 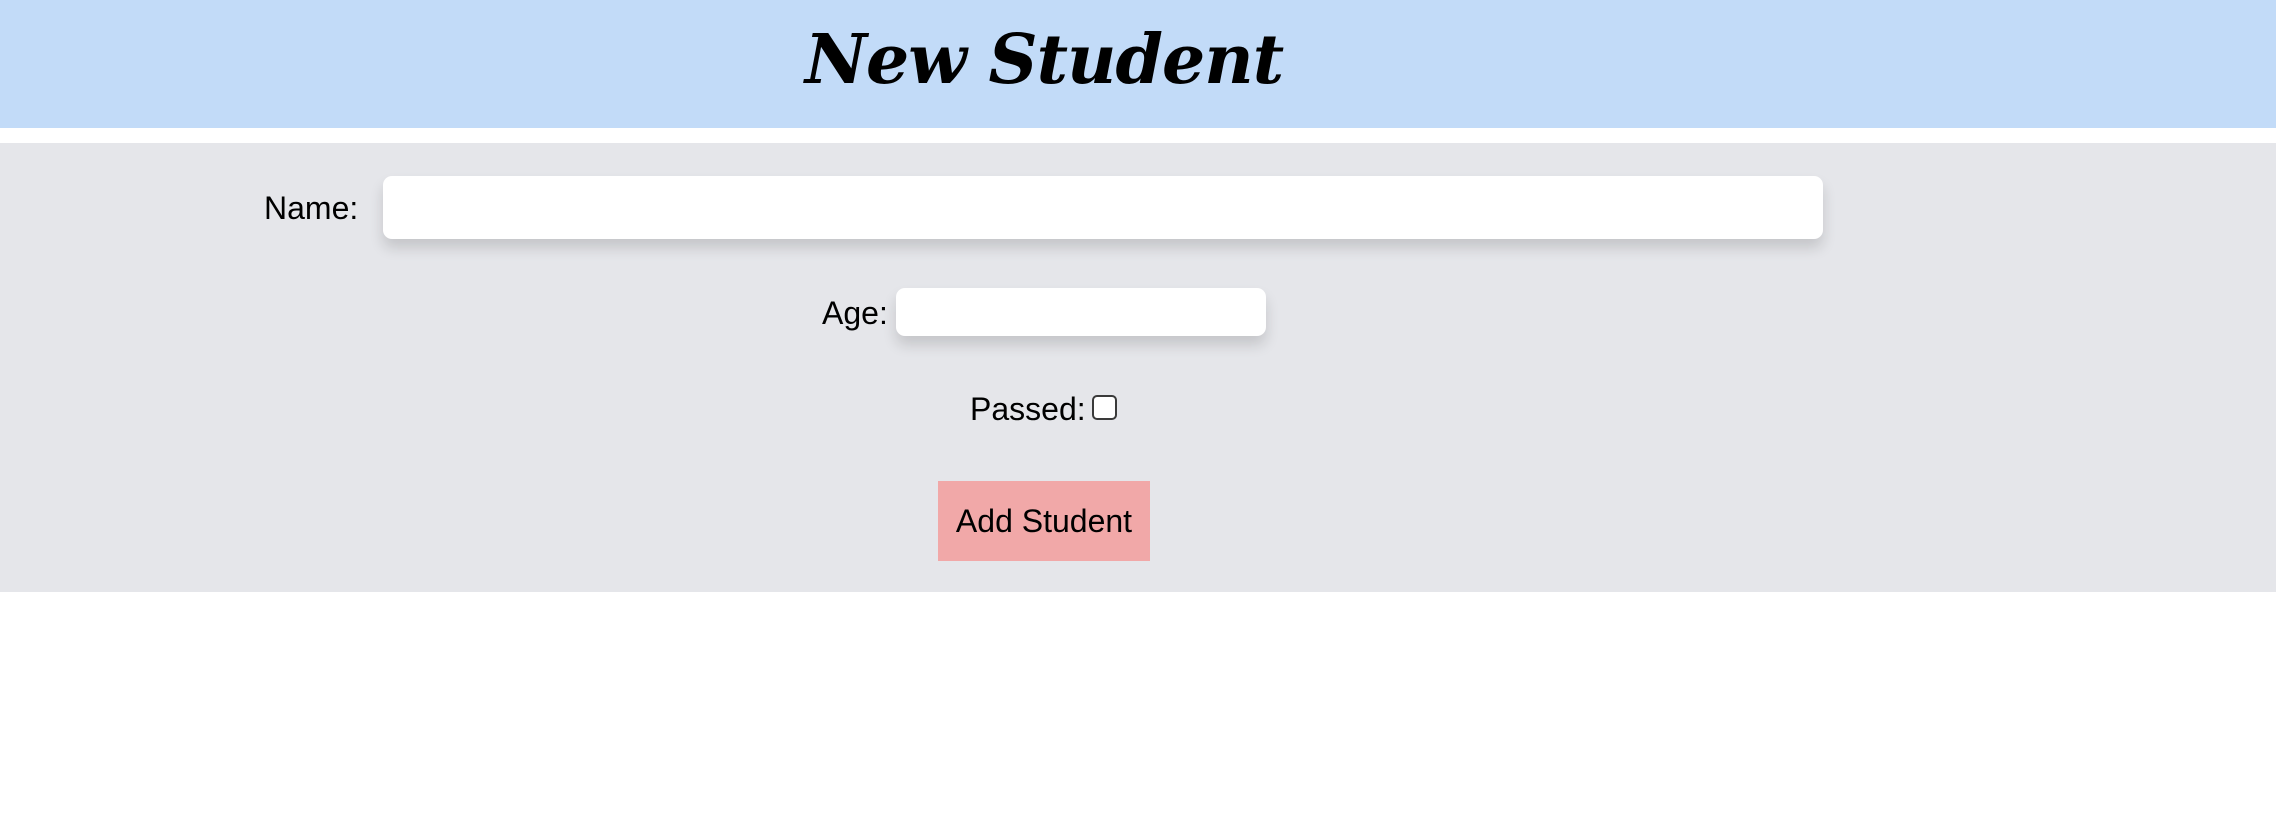 I want to click on add-student-button: Add Student, so click(x=1044, y=521).